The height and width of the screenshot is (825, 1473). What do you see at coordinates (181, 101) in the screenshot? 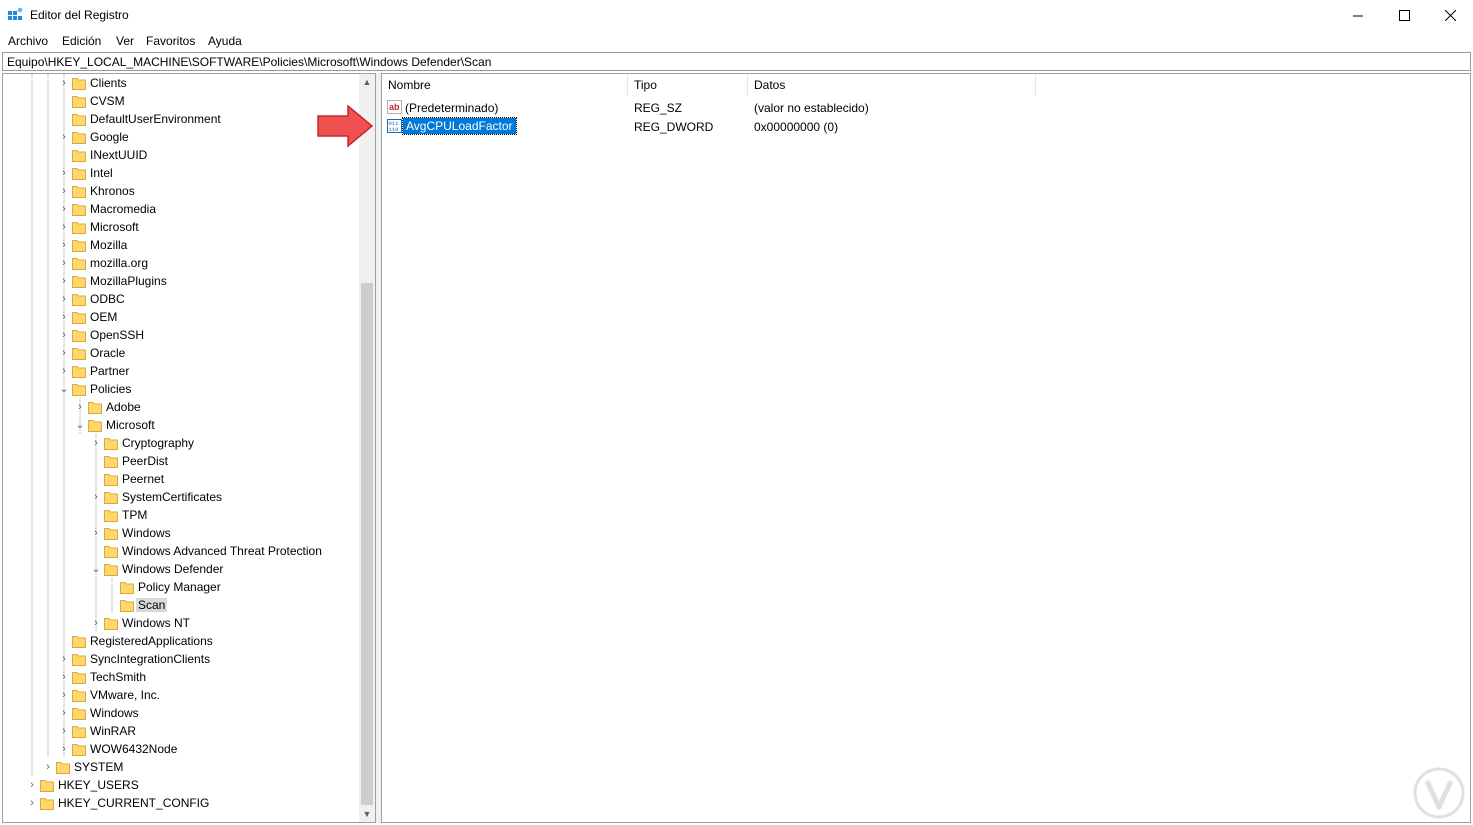
I see `tree-node: CVSM` at bounding box center [181, 101].